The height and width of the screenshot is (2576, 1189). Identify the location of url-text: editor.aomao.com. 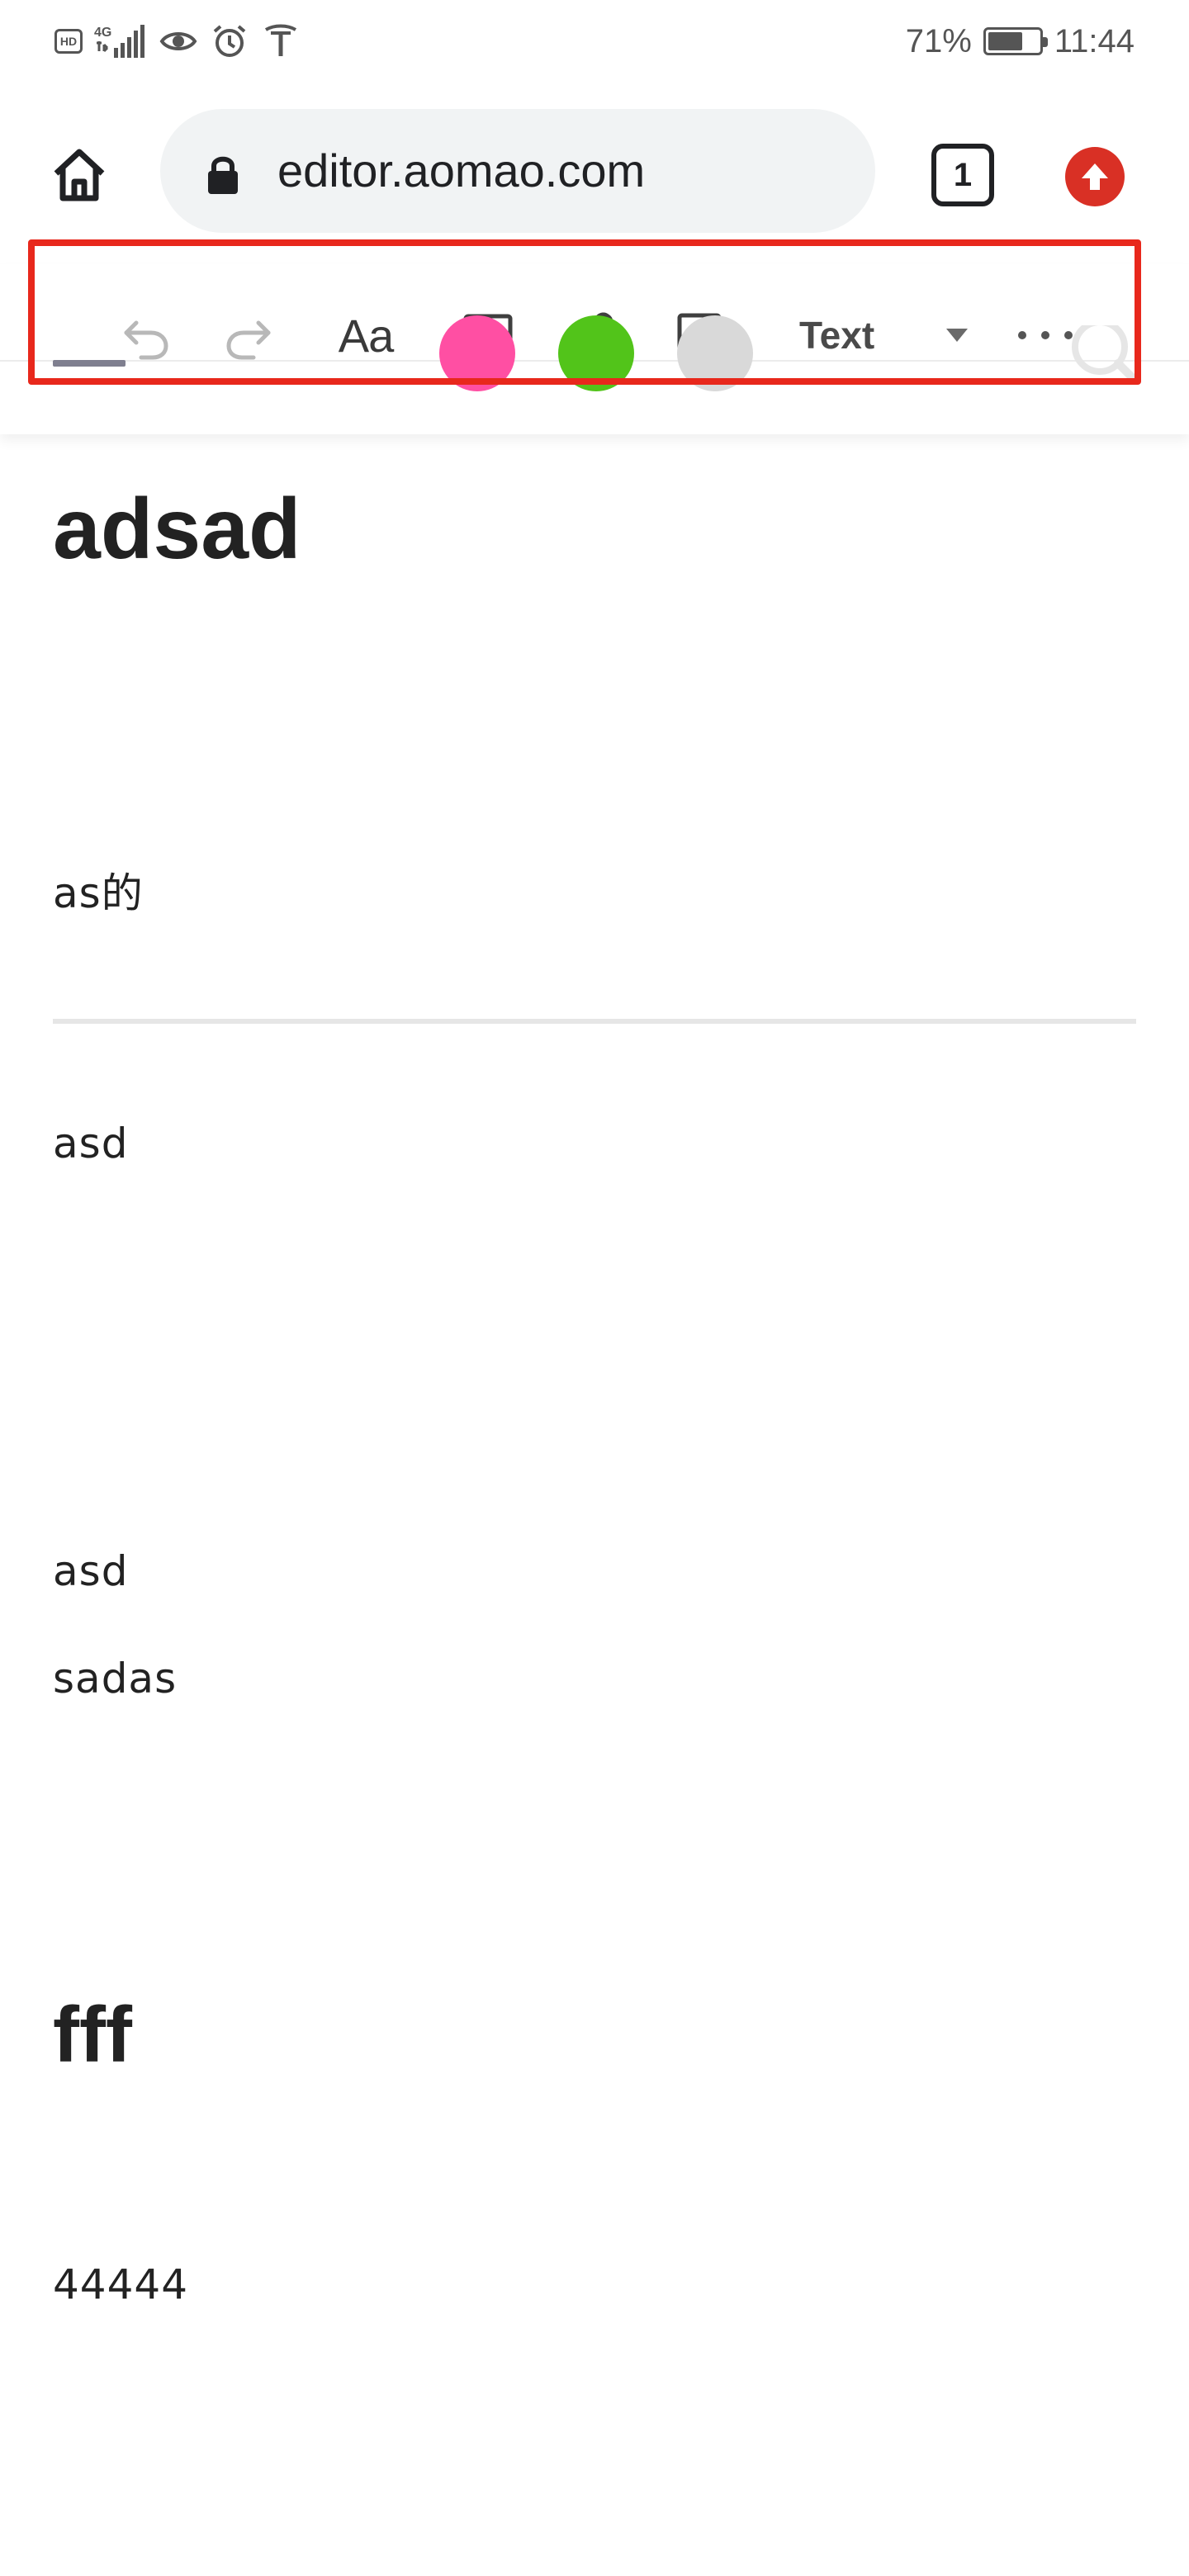
(461, 170).